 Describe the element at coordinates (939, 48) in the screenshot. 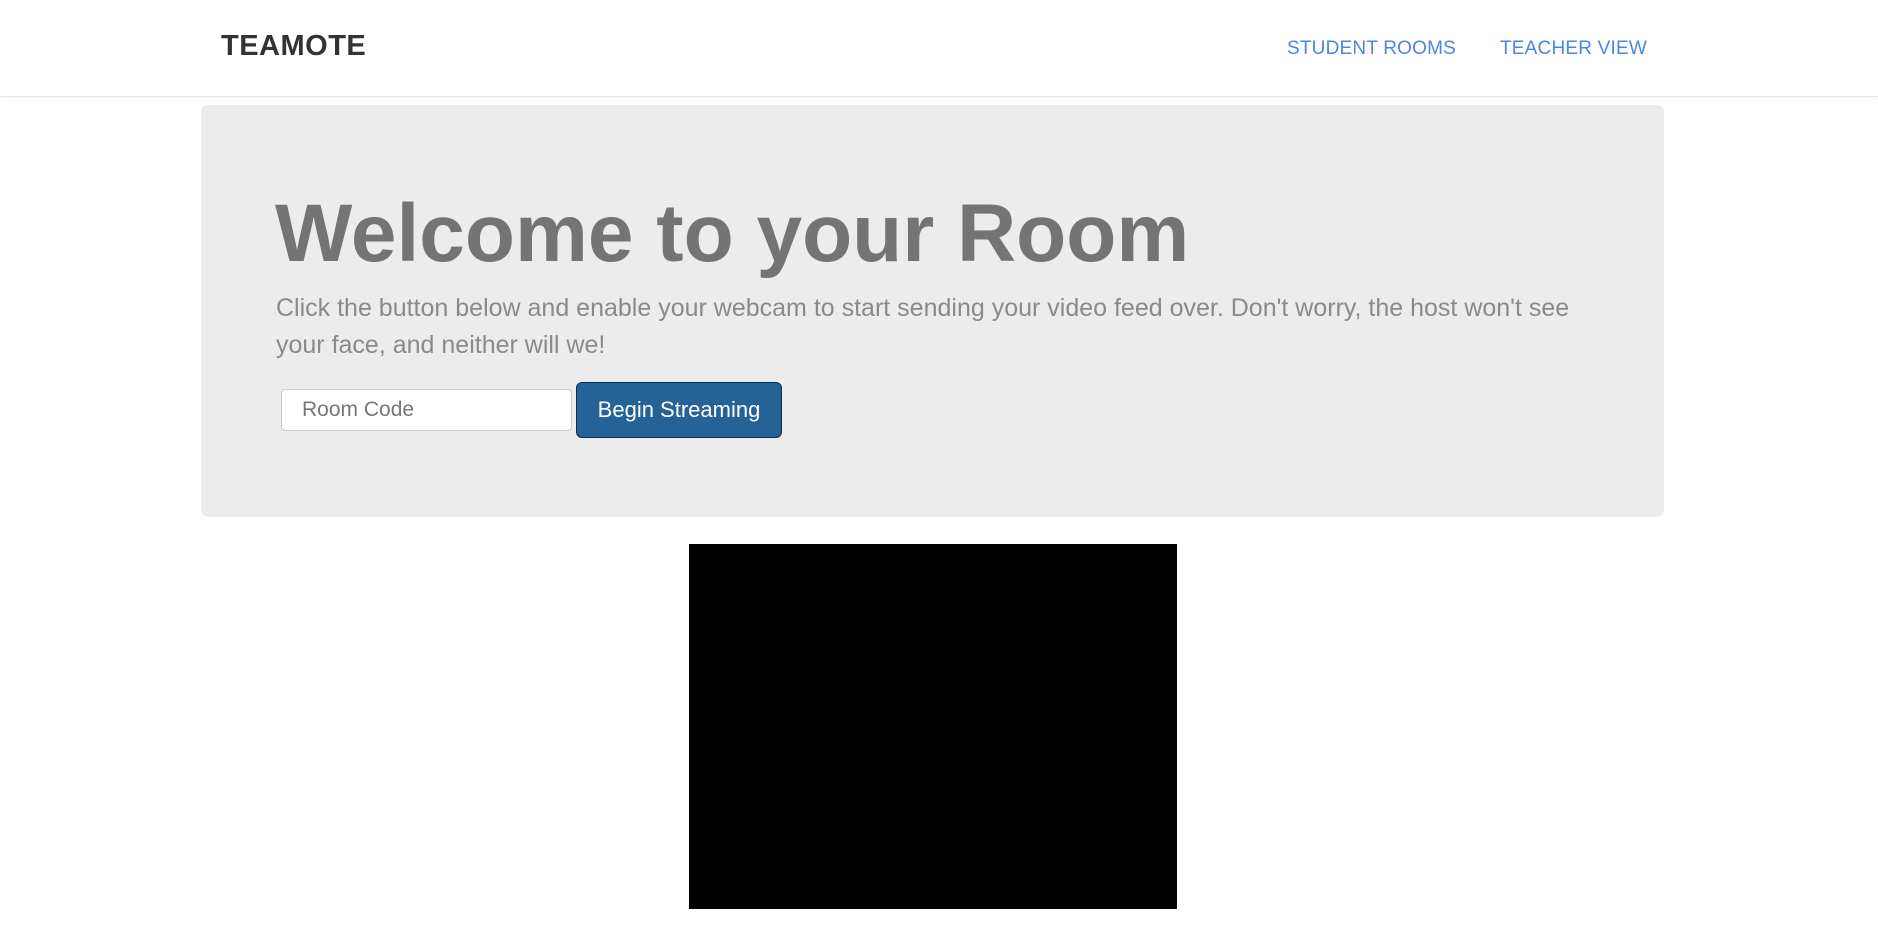

I see `top-navbar: TEAMOTE STUDENT ROOMS TEACHER VIEW` at that location.